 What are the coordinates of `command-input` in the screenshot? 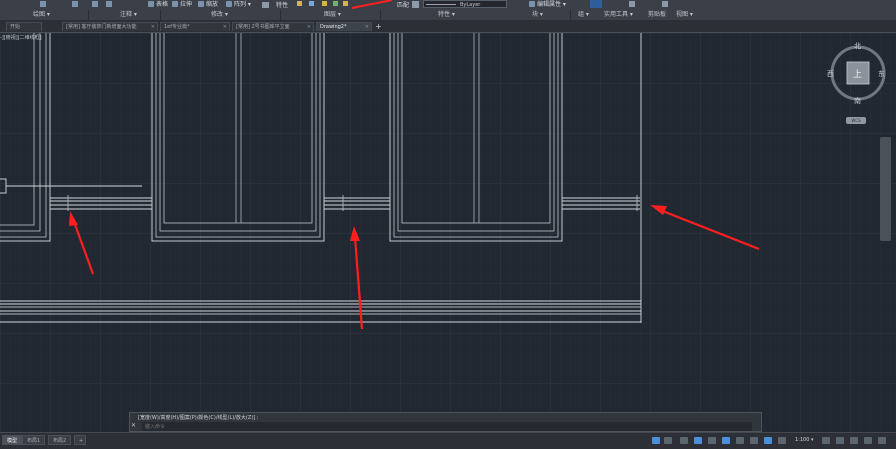 It's located at (447, 426).